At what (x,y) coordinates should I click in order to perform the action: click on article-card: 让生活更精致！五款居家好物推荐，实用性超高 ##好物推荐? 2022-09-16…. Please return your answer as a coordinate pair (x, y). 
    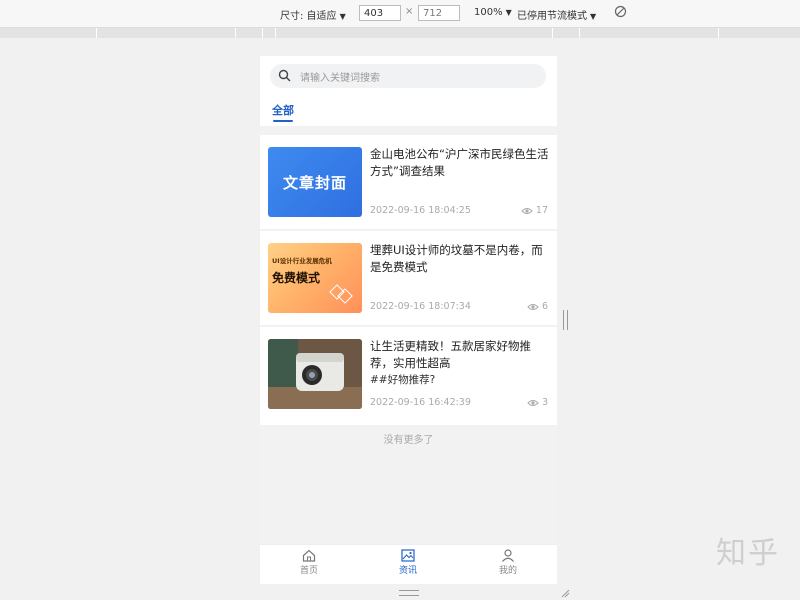
    Looking at the image, I should click on (408, 376).